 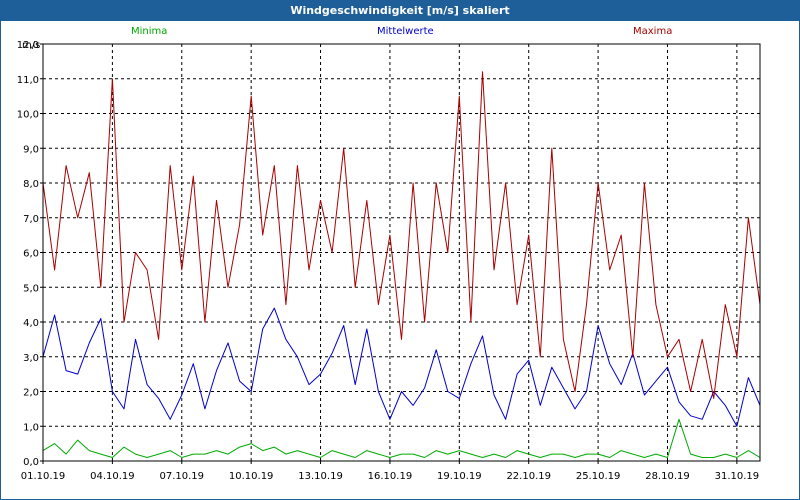 What do you see at coordinates (31, 323) in the screenshot?
I see `y-tick-label: 4,0` at bounding box center [31, 323].